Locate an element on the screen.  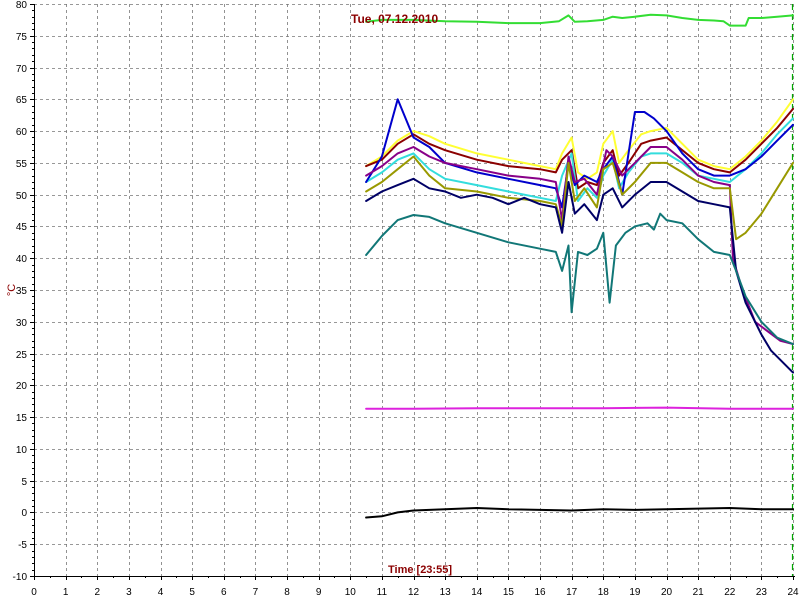
x-tick-label: 15 is located at coordinates (509, 592).